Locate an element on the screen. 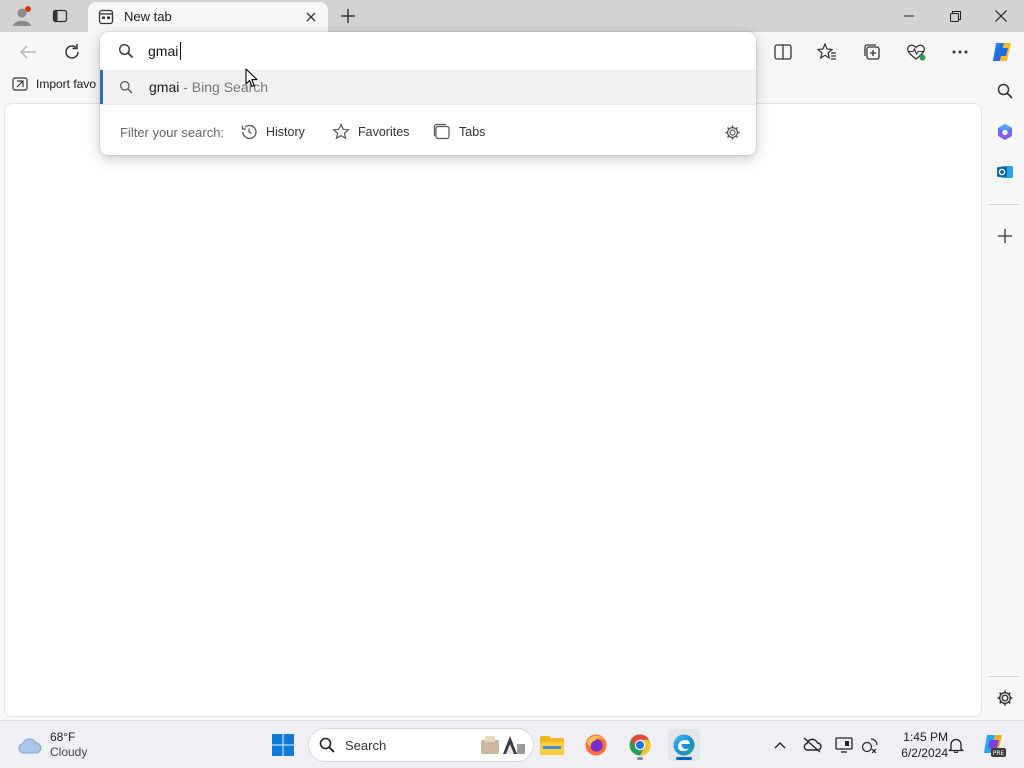 Image resolution: width=1024 pixels, height=768 pixels. filter-history: History is located at coordinates (272, 132).